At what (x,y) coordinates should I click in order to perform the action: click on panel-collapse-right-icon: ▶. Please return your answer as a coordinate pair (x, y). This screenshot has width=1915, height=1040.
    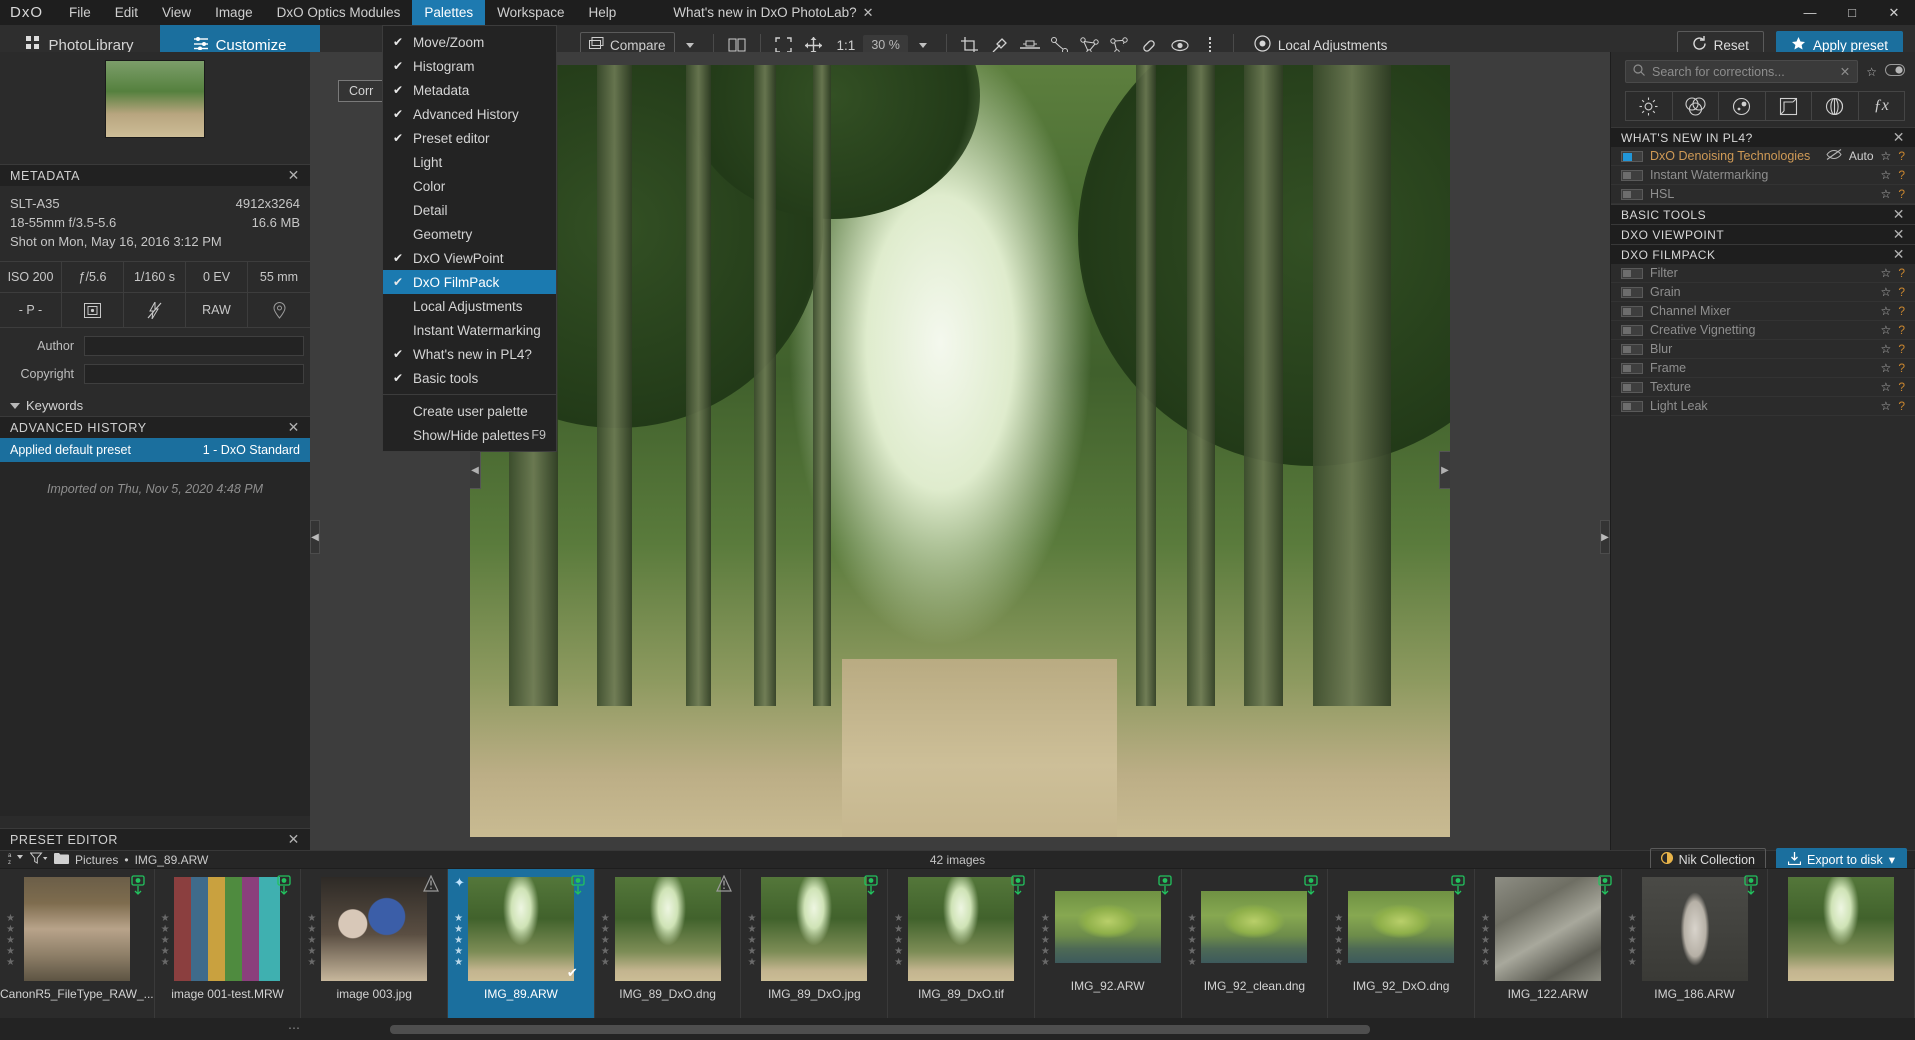
    Looking at the image, I should click on (1605, 537).